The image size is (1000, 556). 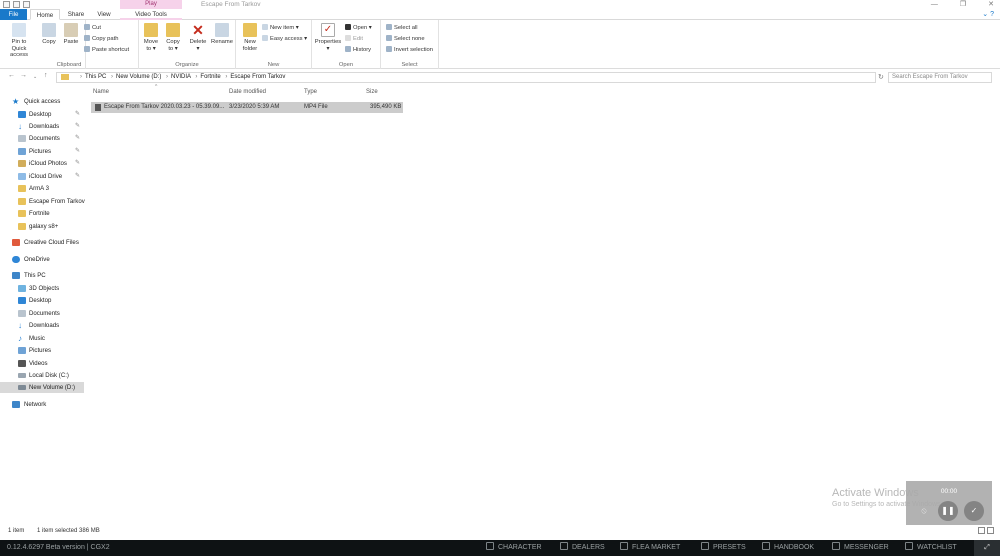 I want to click on nav-quick-access: ★ Quick access, so click(x=42, y=101).